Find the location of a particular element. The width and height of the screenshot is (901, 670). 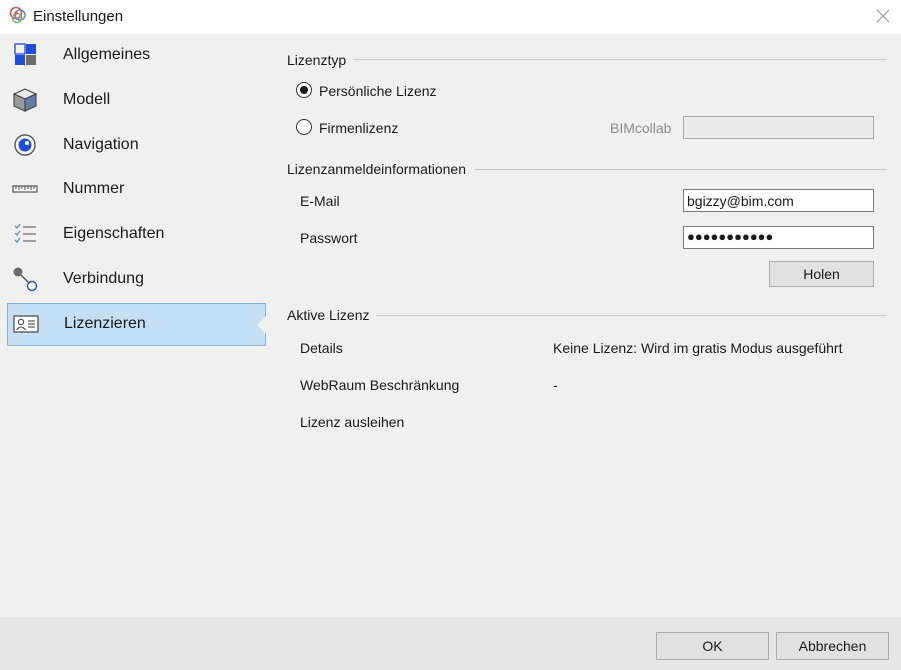

ok-button: OK is located at coordinates (712, 646).